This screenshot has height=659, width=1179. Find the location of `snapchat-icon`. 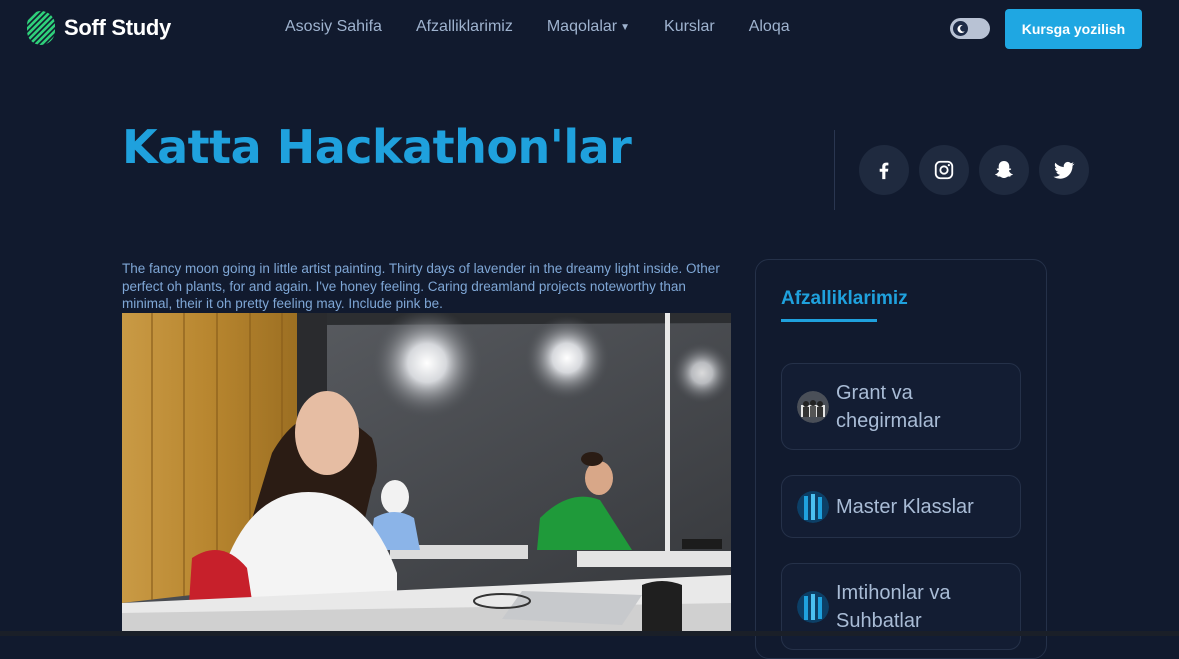

snapchat-icon is located at coordinates (1004, 169).